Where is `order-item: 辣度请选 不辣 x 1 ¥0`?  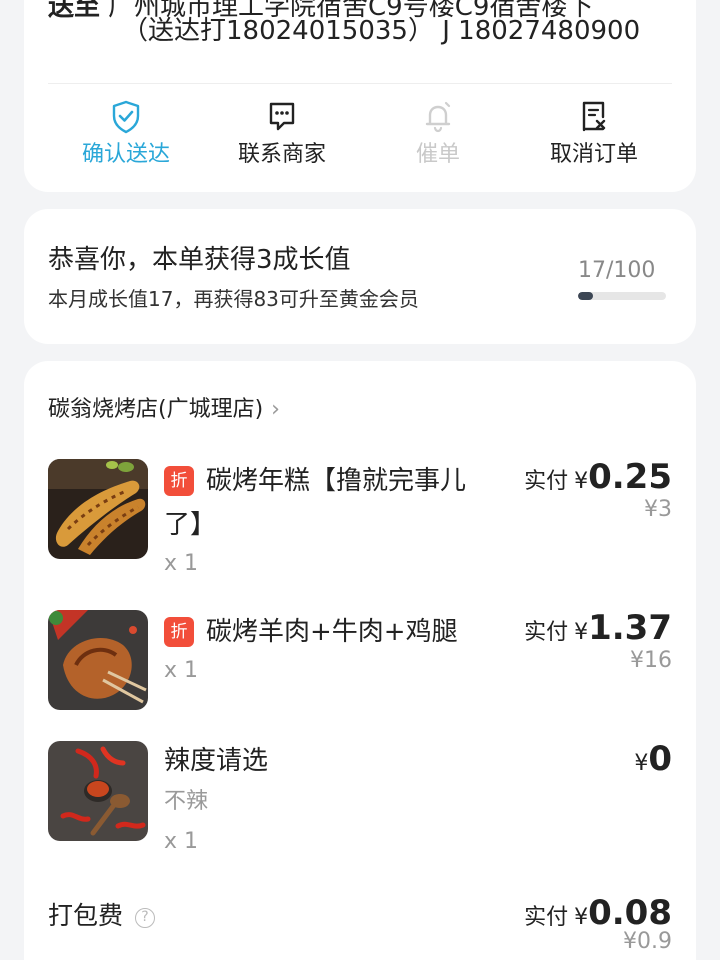
order-item: 辣度请选 不辣 x 1 ¥0 is located at coordinates (360, 805).